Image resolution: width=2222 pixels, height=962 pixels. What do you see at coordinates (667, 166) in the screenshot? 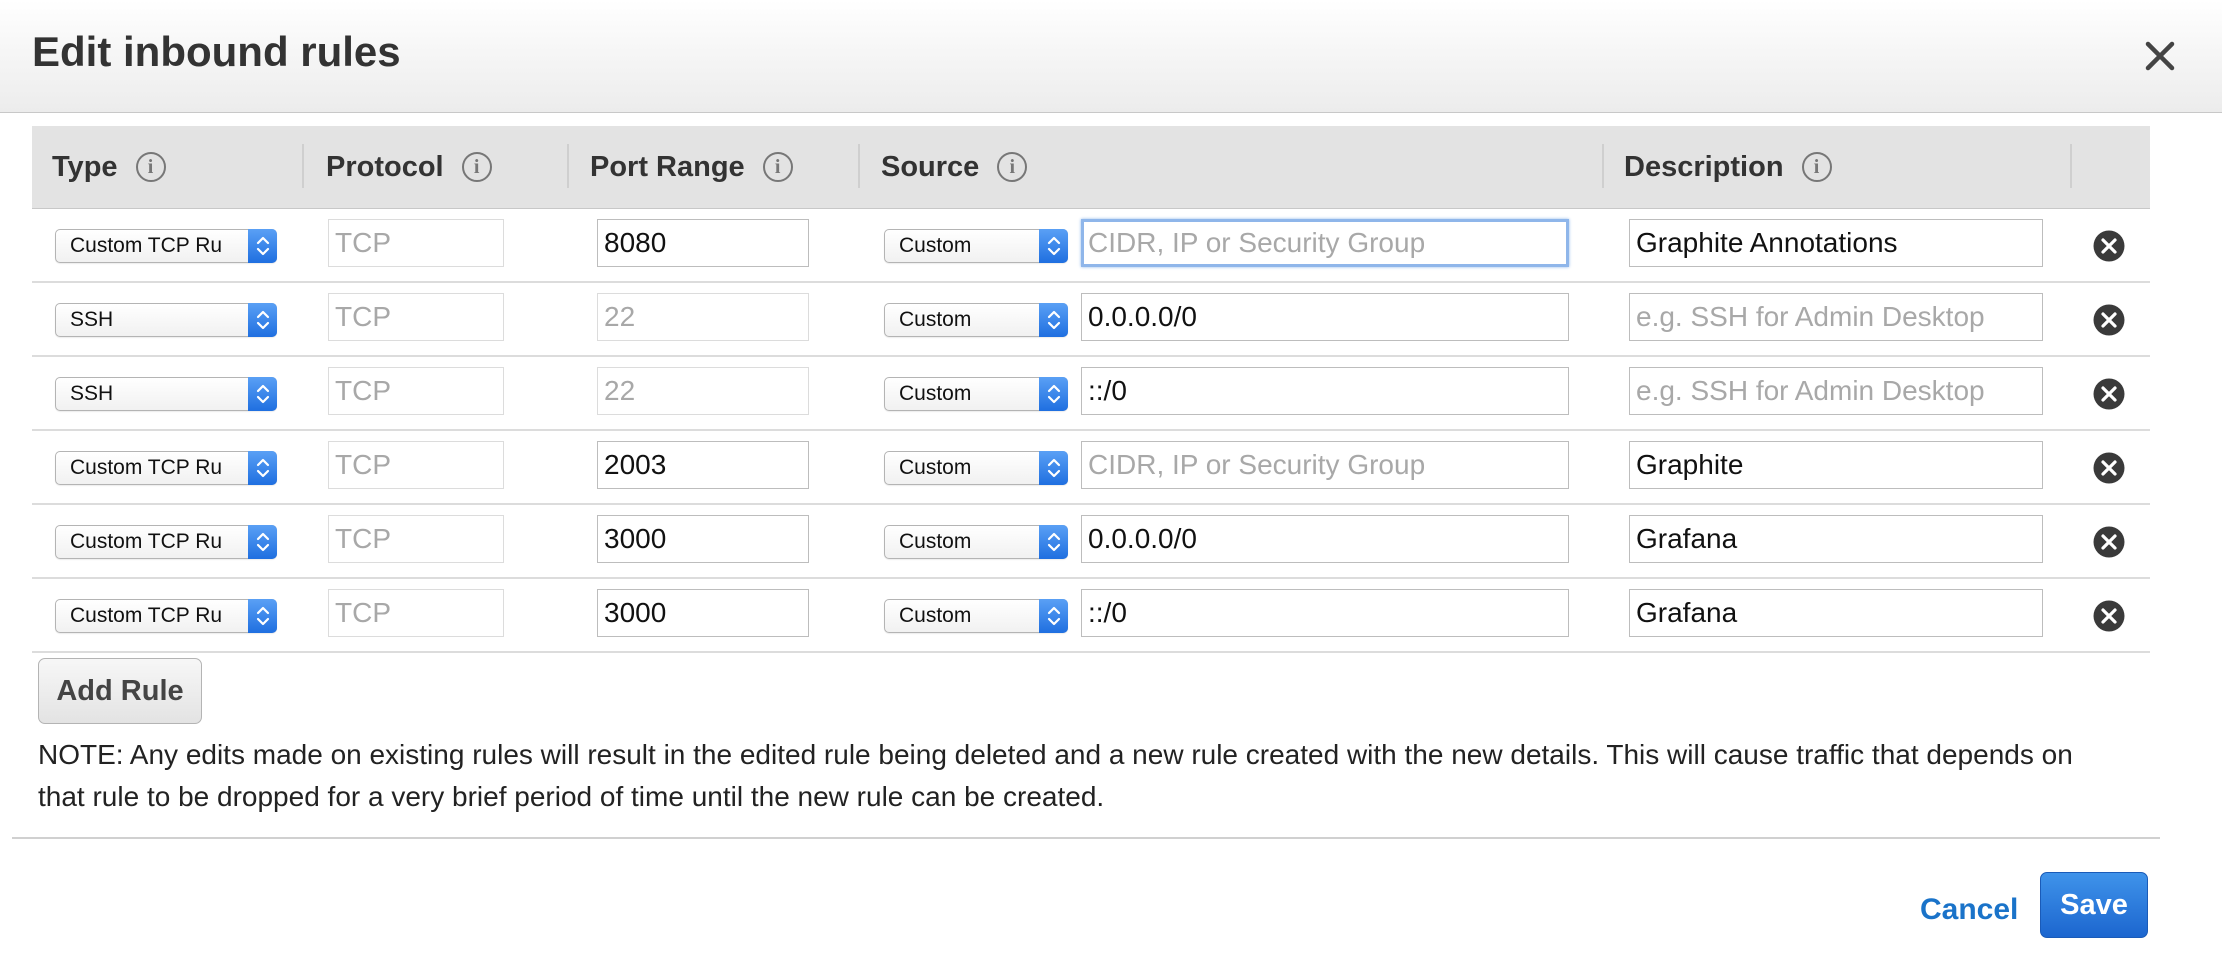
I see `header-port-range-label: Port Range` at bounding box center [667, 166].